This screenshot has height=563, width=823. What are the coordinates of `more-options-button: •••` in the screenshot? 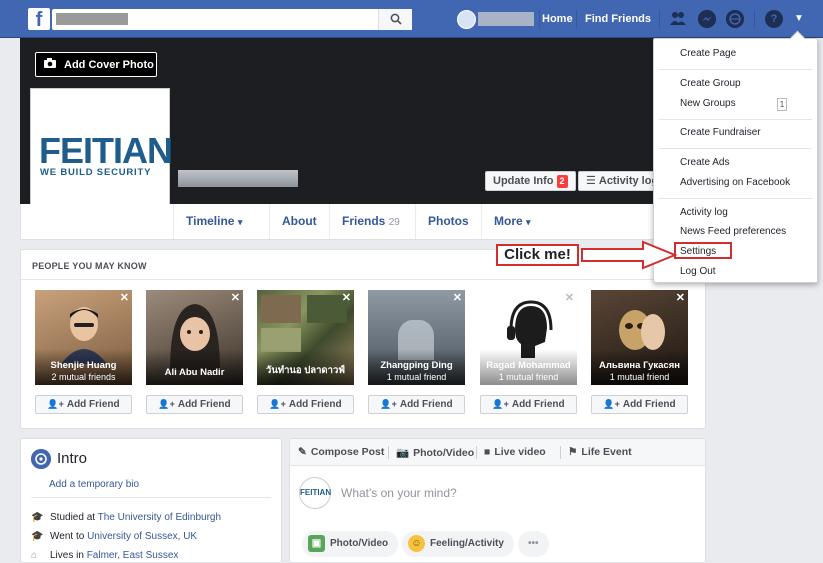 It's located at (533, 544).